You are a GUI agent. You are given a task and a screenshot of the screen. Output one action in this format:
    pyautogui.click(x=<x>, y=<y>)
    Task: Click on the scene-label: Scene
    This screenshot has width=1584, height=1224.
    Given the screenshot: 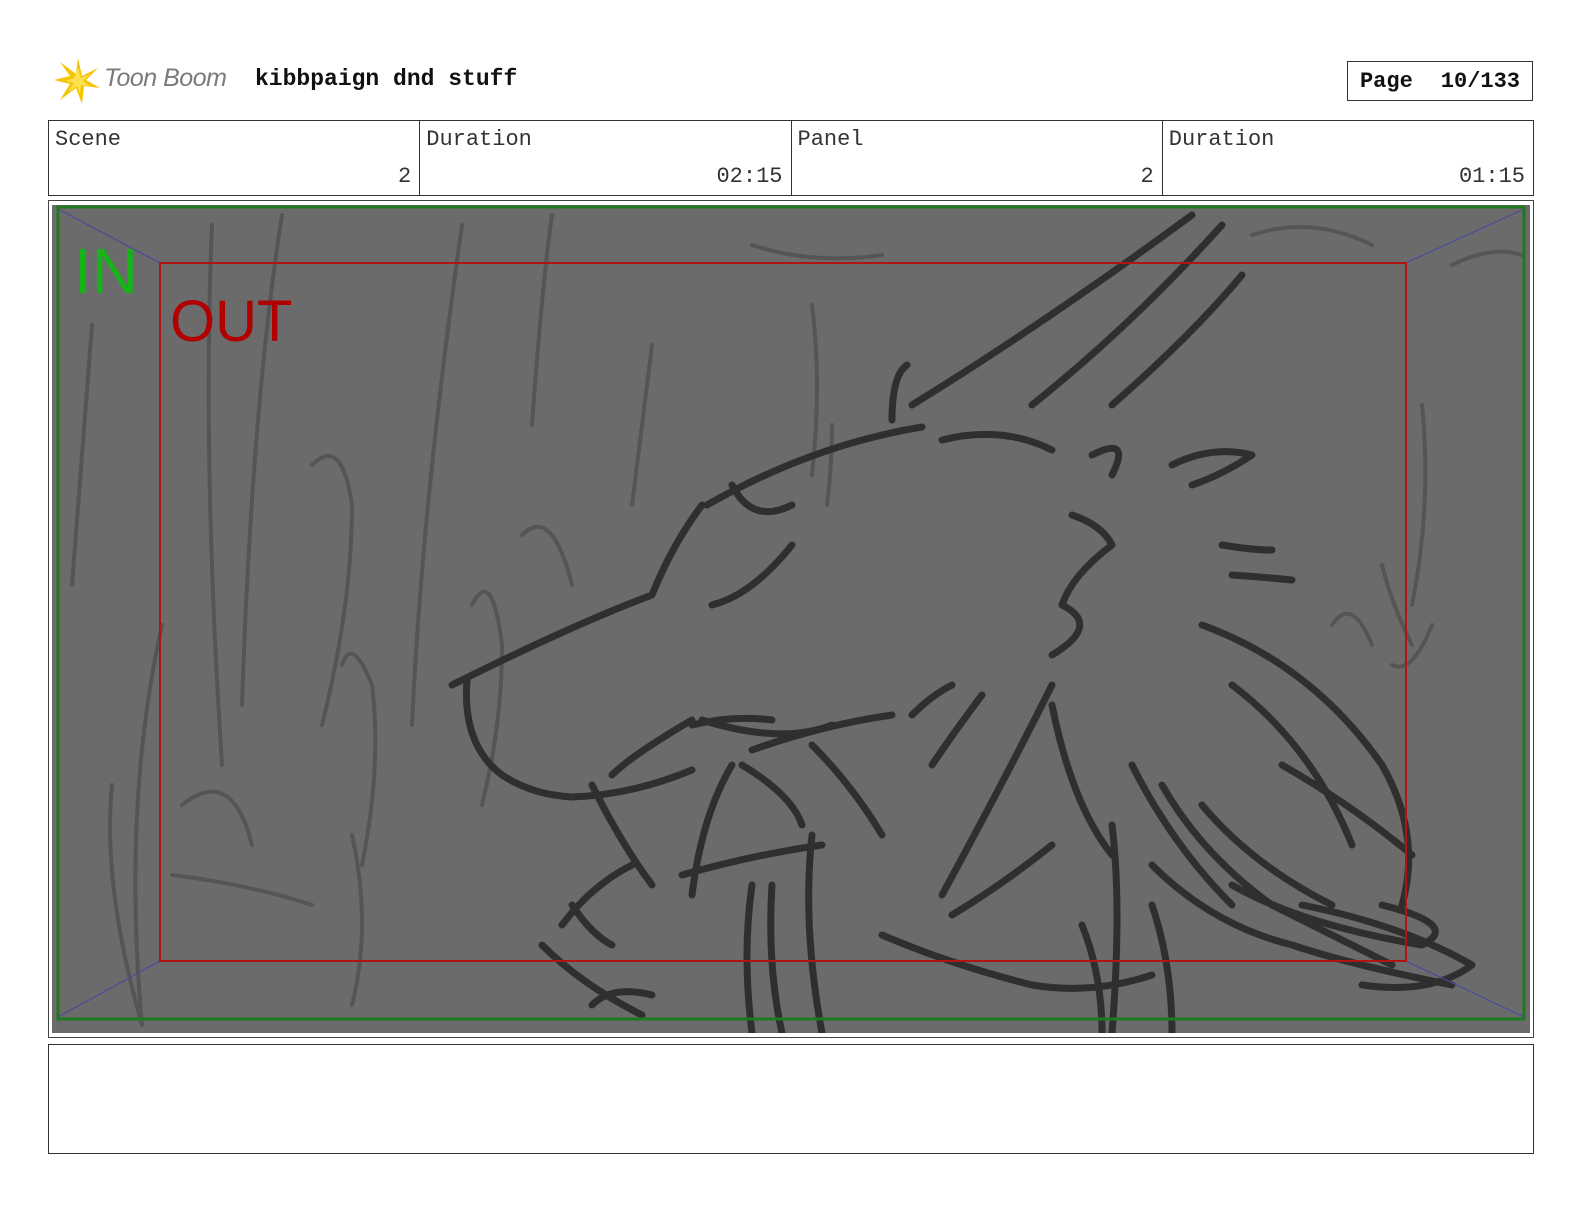 What is the action you would take?
    pyautogui.click(x=88, y=139)
    